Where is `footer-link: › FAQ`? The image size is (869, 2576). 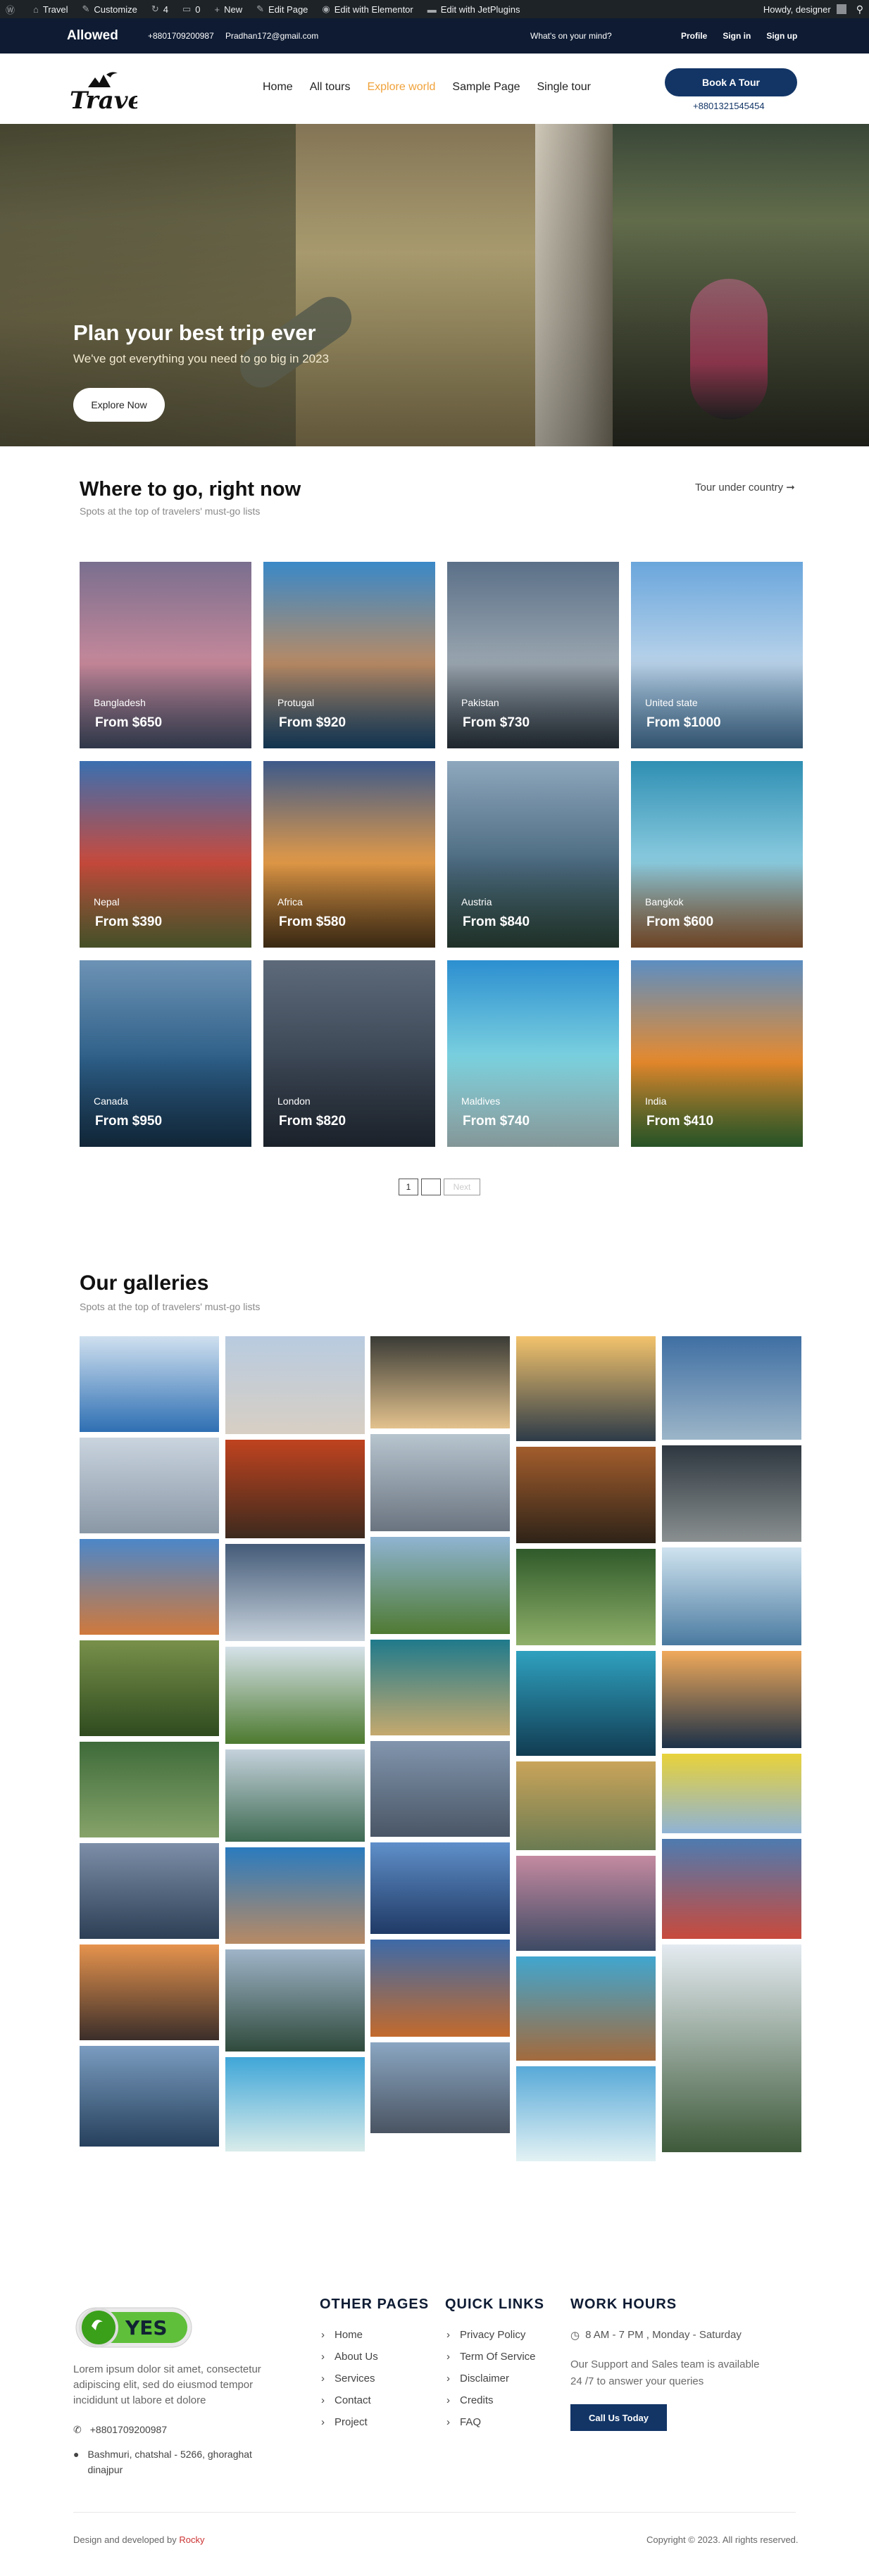
footer-link: › FAQ is located at coordinates (463, 2422).